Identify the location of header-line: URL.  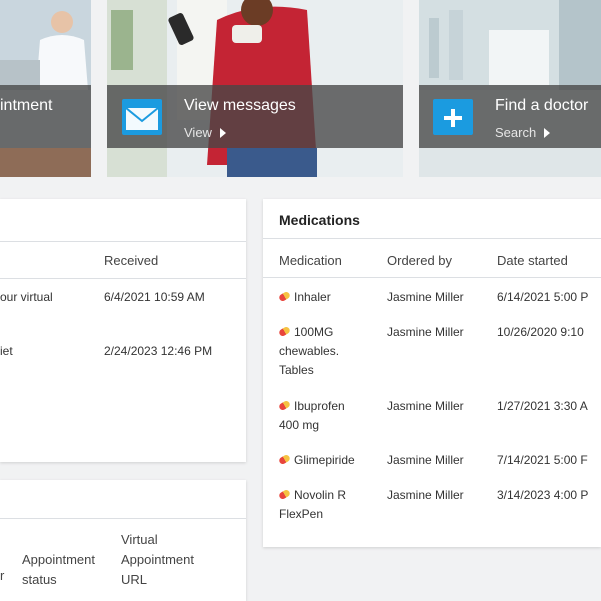
(134, 579).